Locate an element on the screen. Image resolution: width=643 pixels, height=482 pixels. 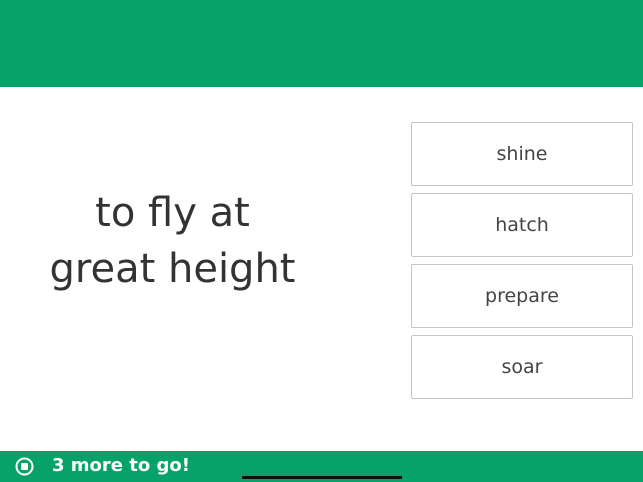
progress-remaining-text: 3 more to go! is located at coordinates (121, 465).